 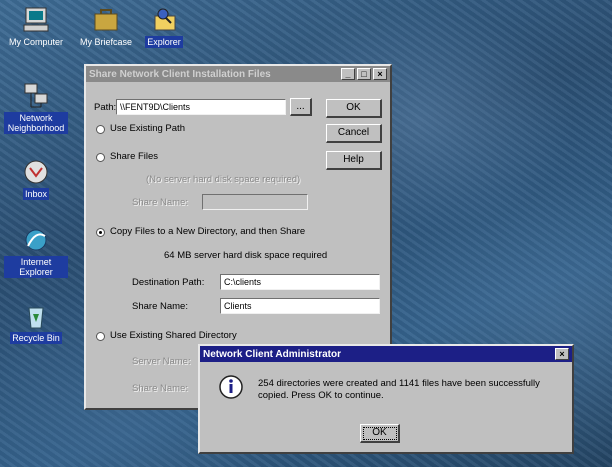 I want to click on desktop-icon-label: Internet Explorer, so click(x=36, y=267).